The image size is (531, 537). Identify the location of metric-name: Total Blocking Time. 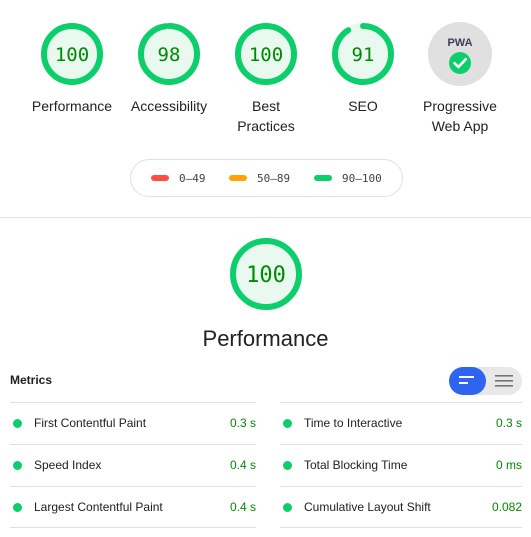
(356, 465).